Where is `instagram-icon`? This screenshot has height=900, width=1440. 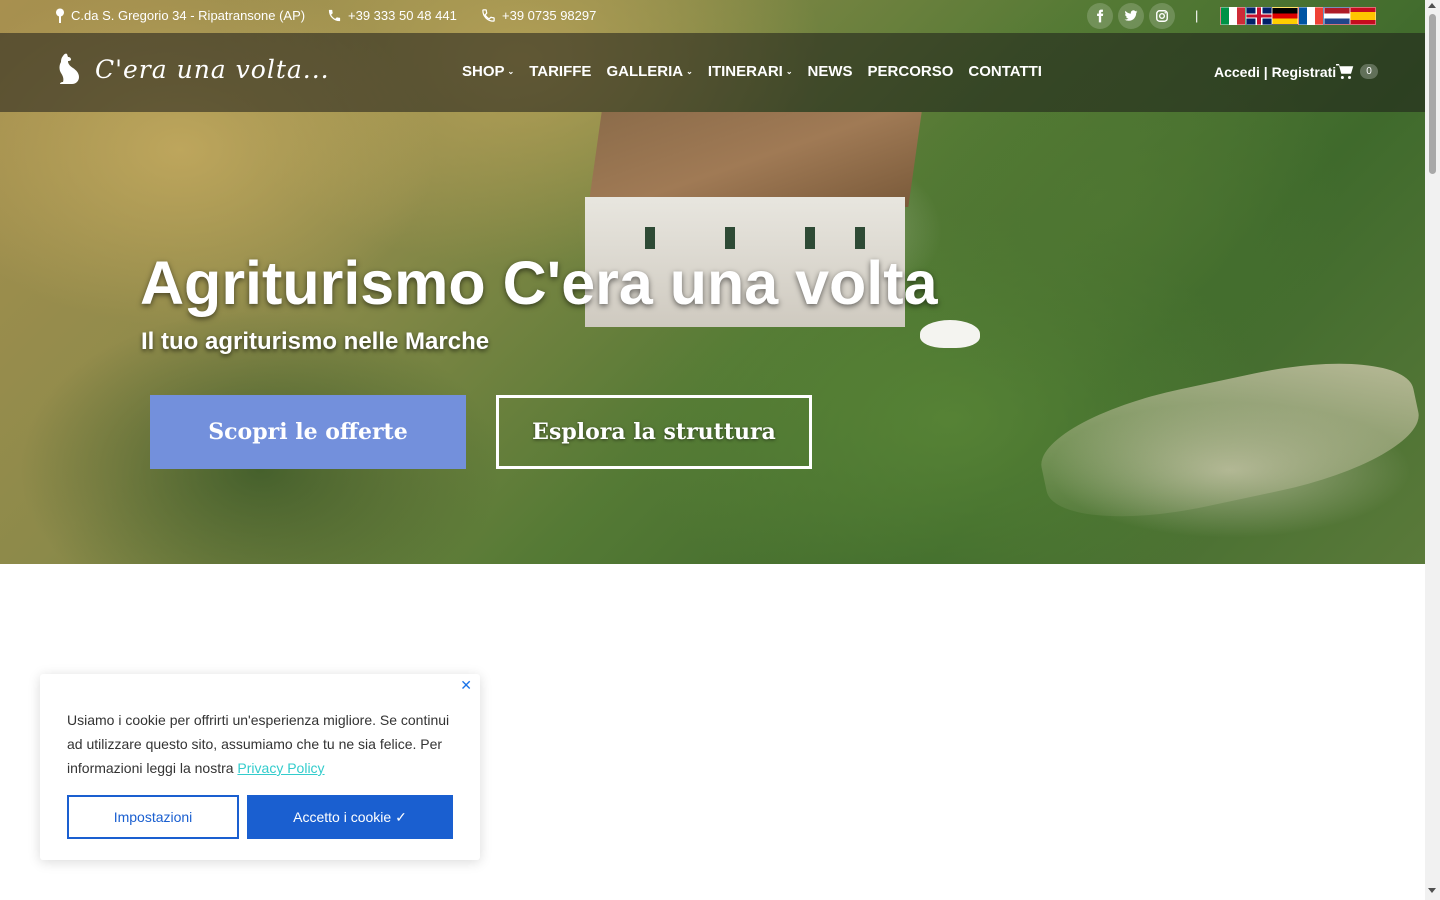
instagram-icon is located at coordinates (1162, 16).